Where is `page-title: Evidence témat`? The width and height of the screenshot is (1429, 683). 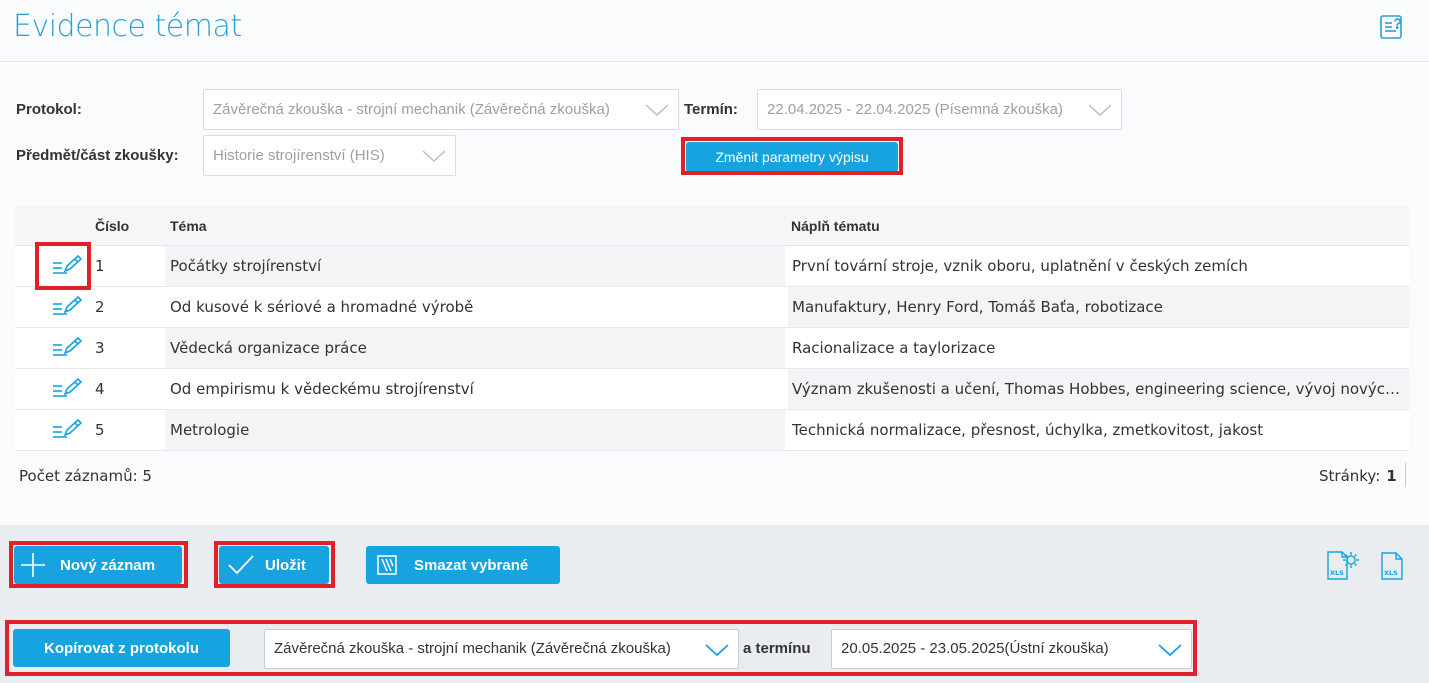
page-title: Evidence témat is located at coordinates (127, 26).